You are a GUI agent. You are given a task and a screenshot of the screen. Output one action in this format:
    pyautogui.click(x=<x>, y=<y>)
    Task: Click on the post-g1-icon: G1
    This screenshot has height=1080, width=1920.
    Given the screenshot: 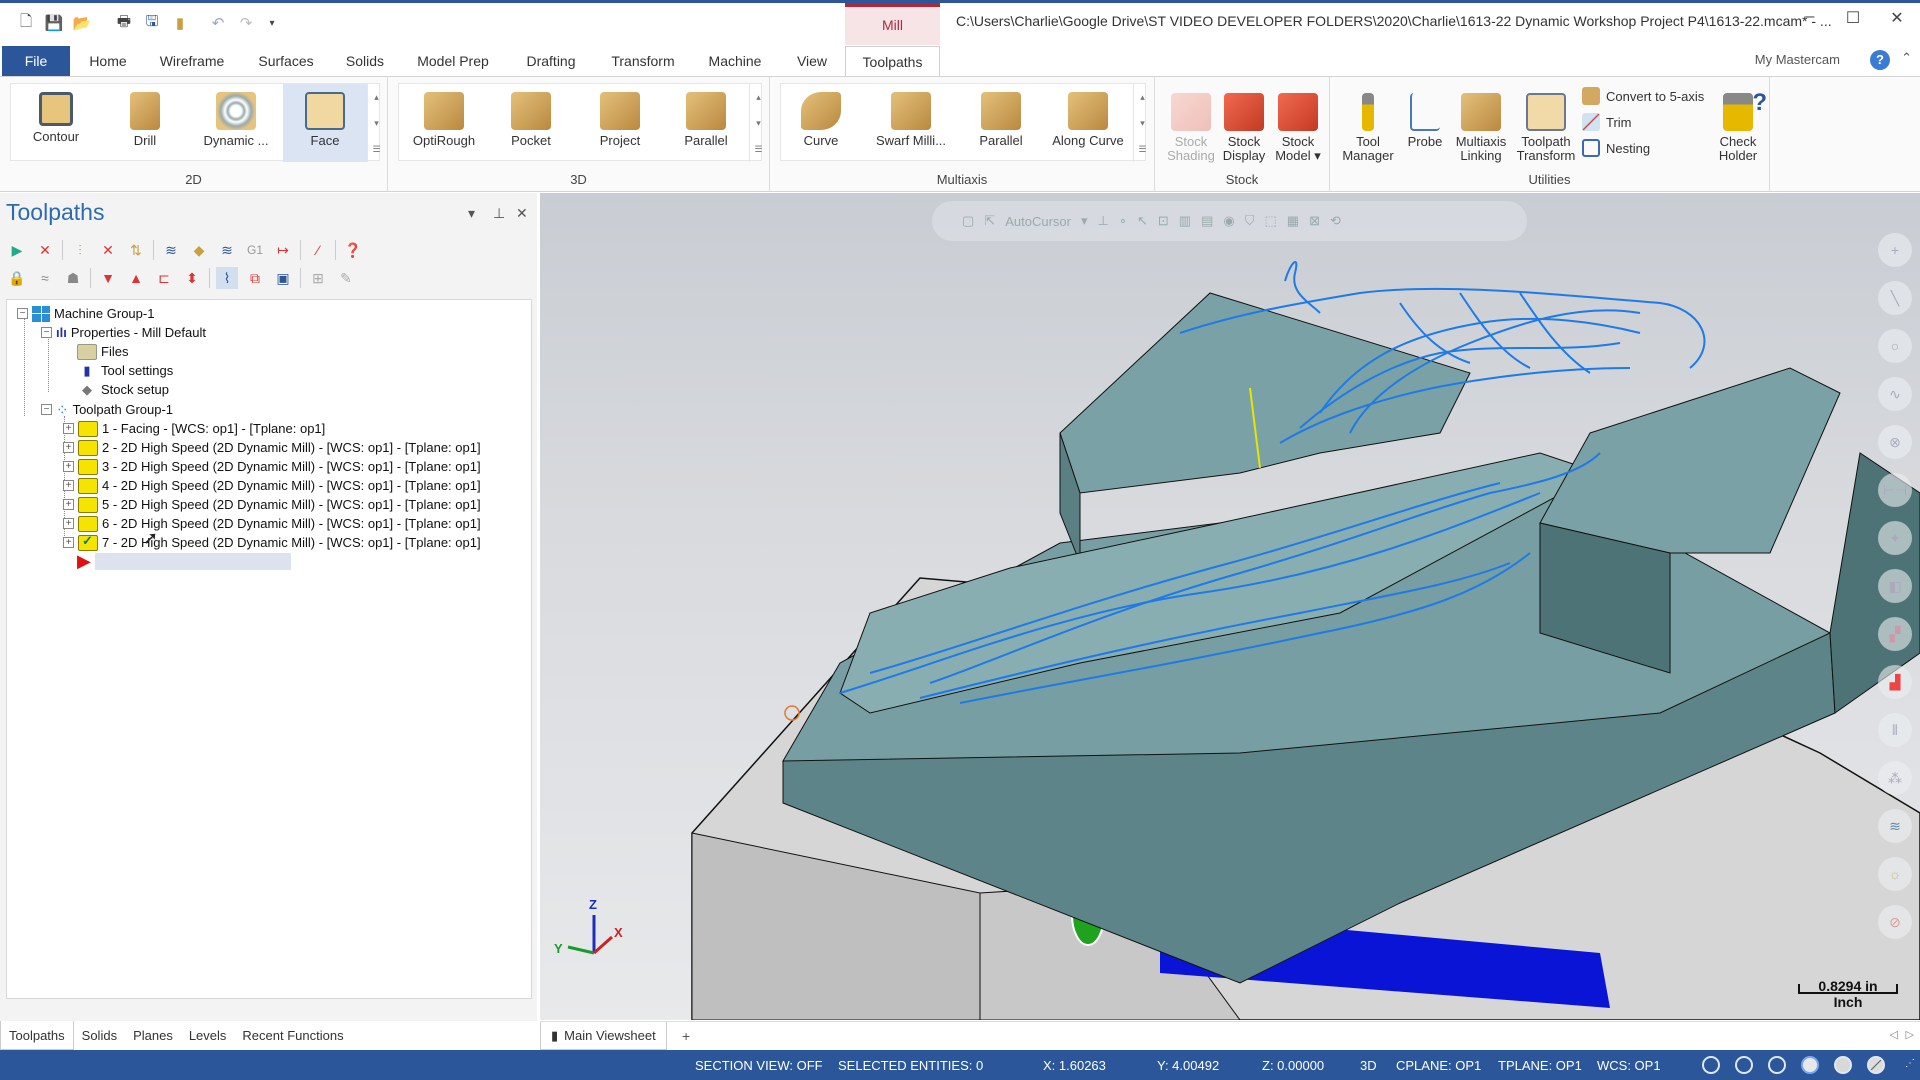 What is the action you would take?
    pyautogui.click(x=255, y=250)
    